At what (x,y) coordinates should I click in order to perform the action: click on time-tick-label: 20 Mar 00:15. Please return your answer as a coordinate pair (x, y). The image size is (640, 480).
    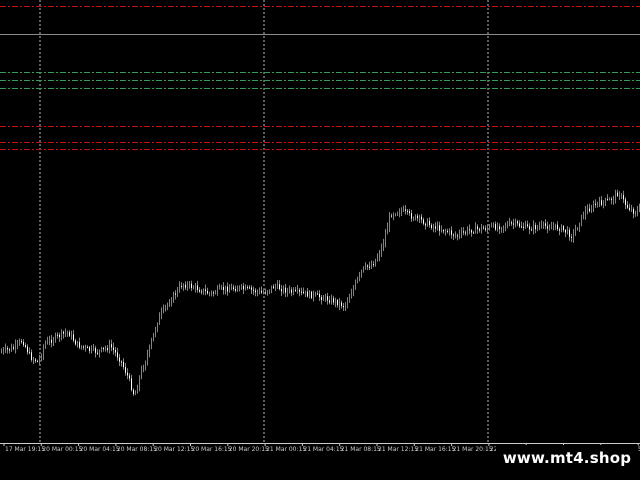
    Looking at the image, I should click on (62, 449).